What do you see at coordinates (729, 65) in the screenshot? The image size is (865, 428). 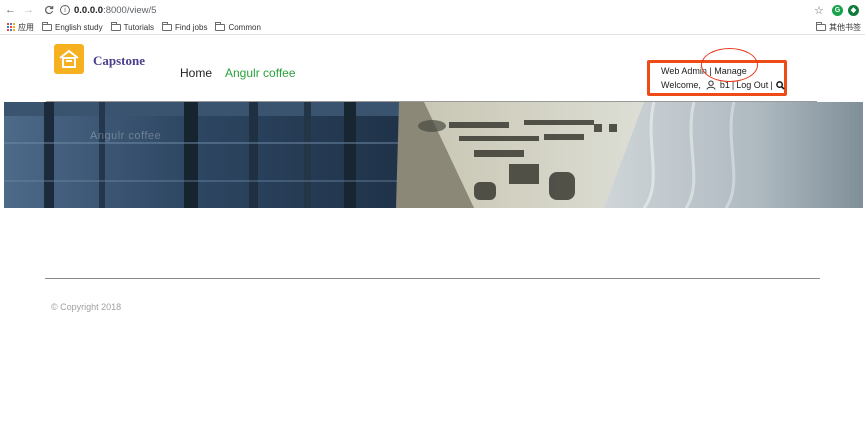 I see `annotation-ellipse` at bounding box center [729, 65].